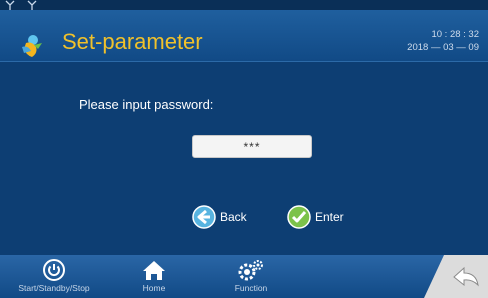 This screenshot has height=298, width=488. I want to click on page-title: Set-parameter, so click(132, 41).